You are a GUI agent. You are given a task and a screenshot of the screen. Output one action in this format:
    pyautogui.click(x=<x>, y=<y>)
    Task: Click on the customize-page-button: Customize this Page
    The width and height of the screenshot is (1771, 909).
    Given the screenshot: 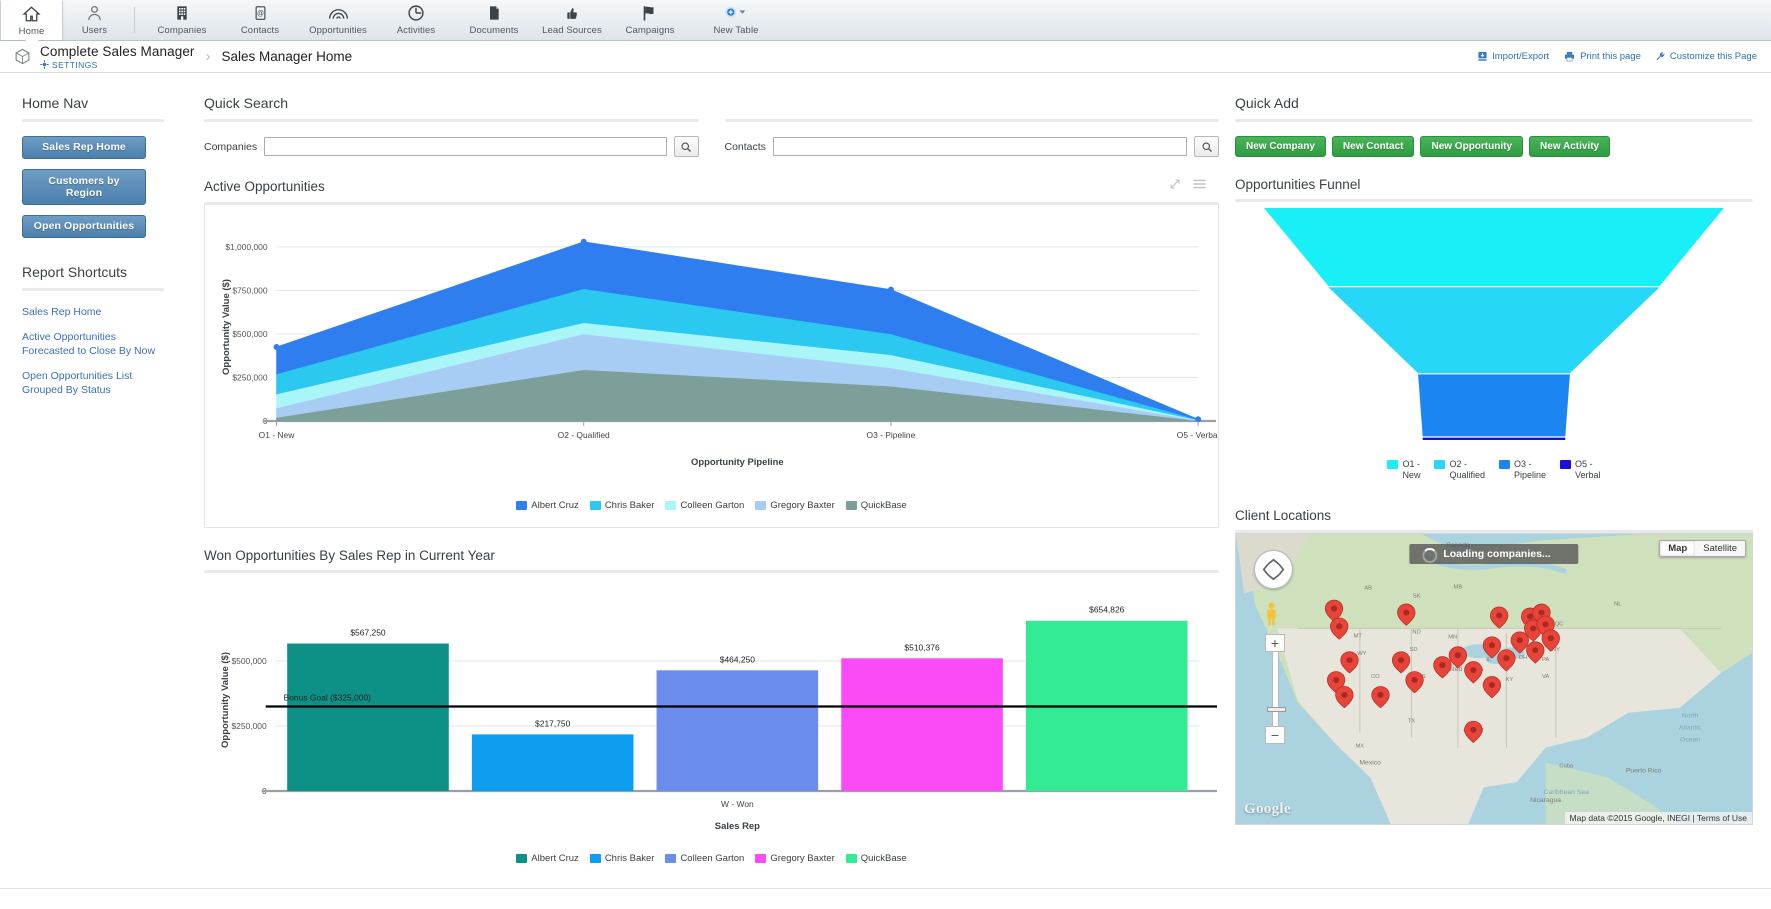 What is the action you would take?
    pyautogui.click(x=1706, y=56)
    